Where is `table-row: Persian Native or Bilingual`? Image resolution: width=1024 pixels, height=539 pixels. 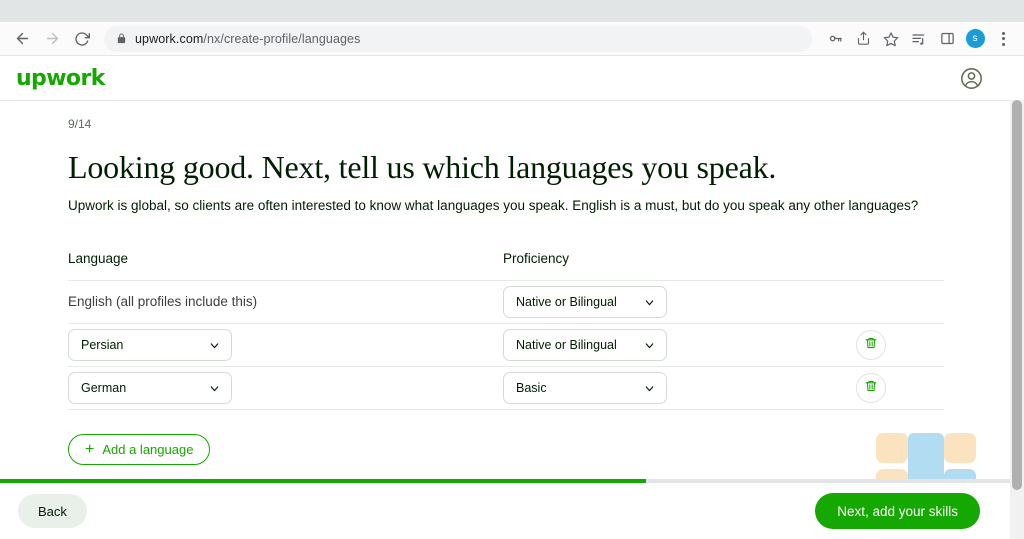
table-row: Persian Native or Bilingual is located at coordinates (506, 345).